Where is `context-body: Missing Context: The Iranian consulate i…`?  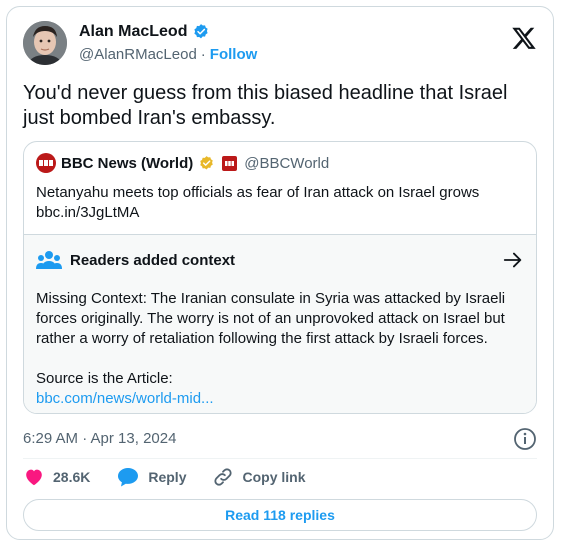 context-body: Missing Context: The Iranian consulate i… is located at coordinates (271, 318).